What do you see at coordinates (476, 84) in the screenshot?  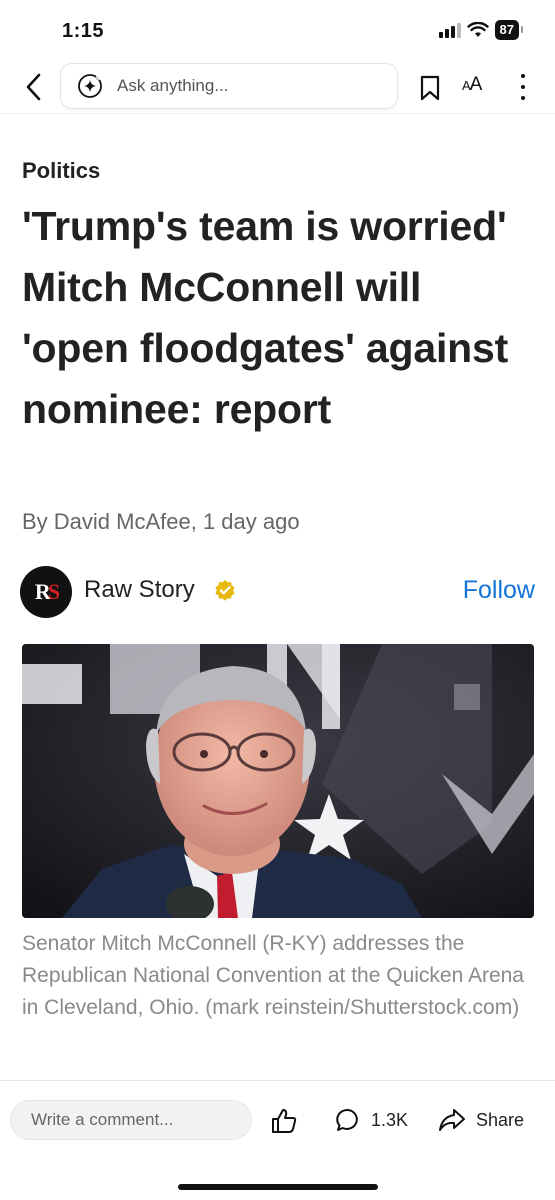 I see `font-size-big-label: A` at bounding box center [476, 84].